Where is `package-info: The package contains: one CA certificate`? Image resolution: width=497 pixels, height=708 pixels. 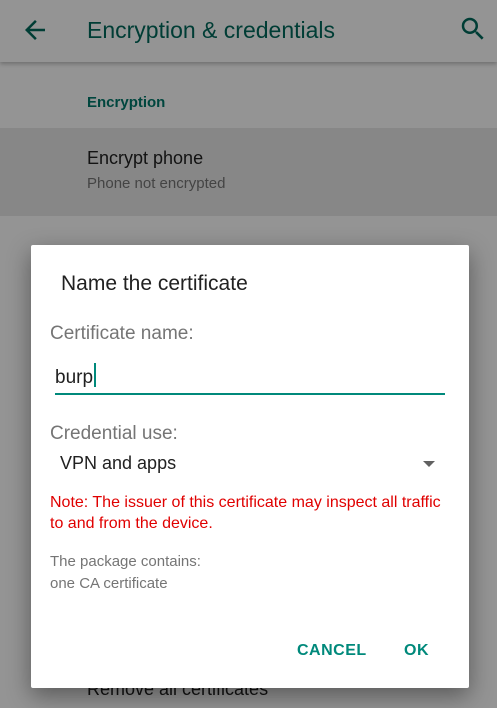 package-info: The package contains: one CA certificate is located at coordinates (125, 573).